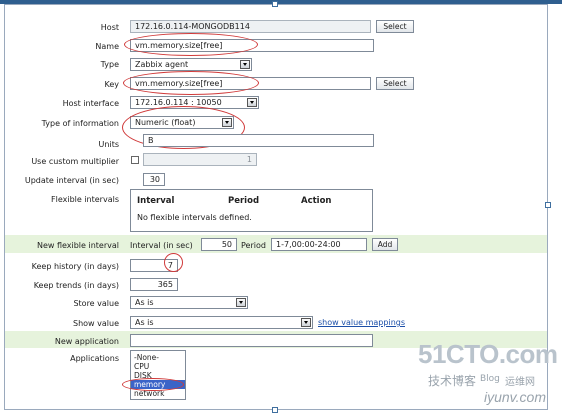  What do you see at coordinates (154, 284) in the screenshot?
I see `keep-trends-input: 365` at bounding box center [154, 284].